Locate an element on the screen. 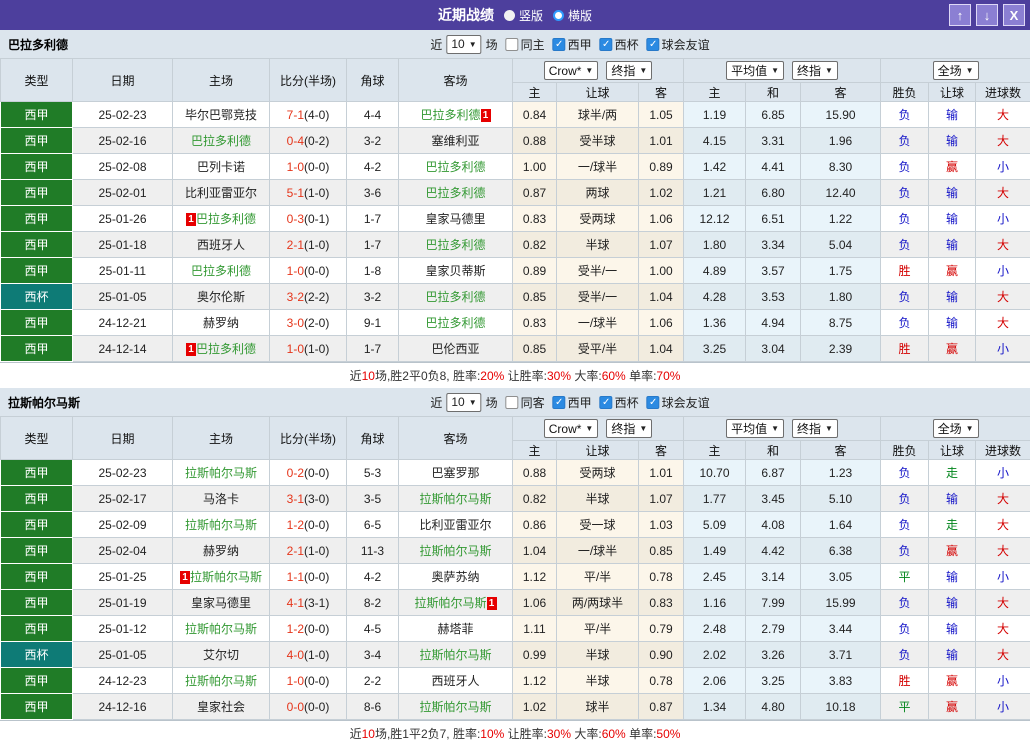 The height and width of the screenshot is (746, 1030). away-team-link: 巴拉多利德1 is located at coordinates (456, 115).